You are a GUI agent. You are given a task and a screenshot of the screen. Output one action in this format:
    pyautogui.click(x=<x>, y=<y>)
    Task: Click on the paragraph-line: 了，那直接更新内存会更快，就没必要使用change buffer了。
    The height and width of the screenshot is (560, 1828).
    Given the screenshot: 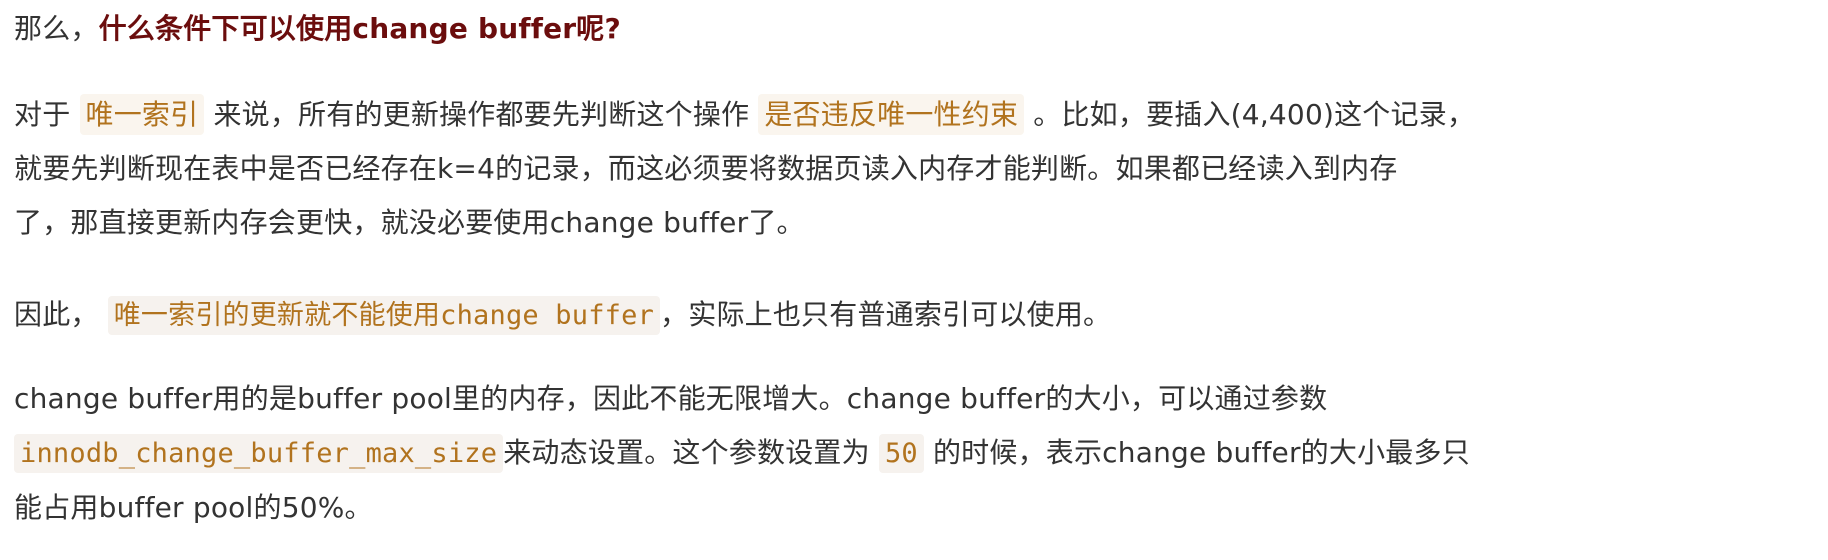 What is the action you would take?
    pyautogui.click(x=409, y=222)
    